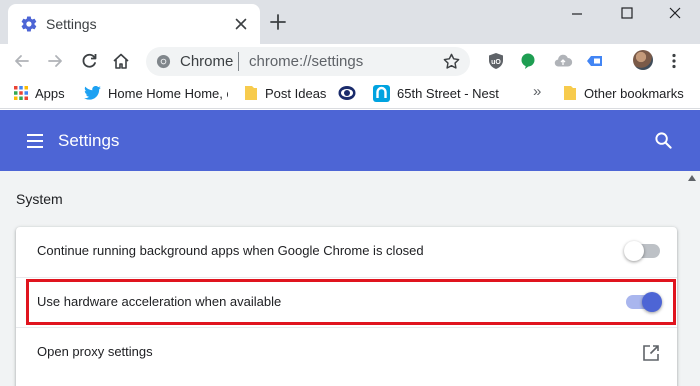 Image resolution: width=700 pixels, height=386 pixels. Describe the element at coordinates (528, 61) in the screenshot. I see `evernote-leaf-icon` at that location.